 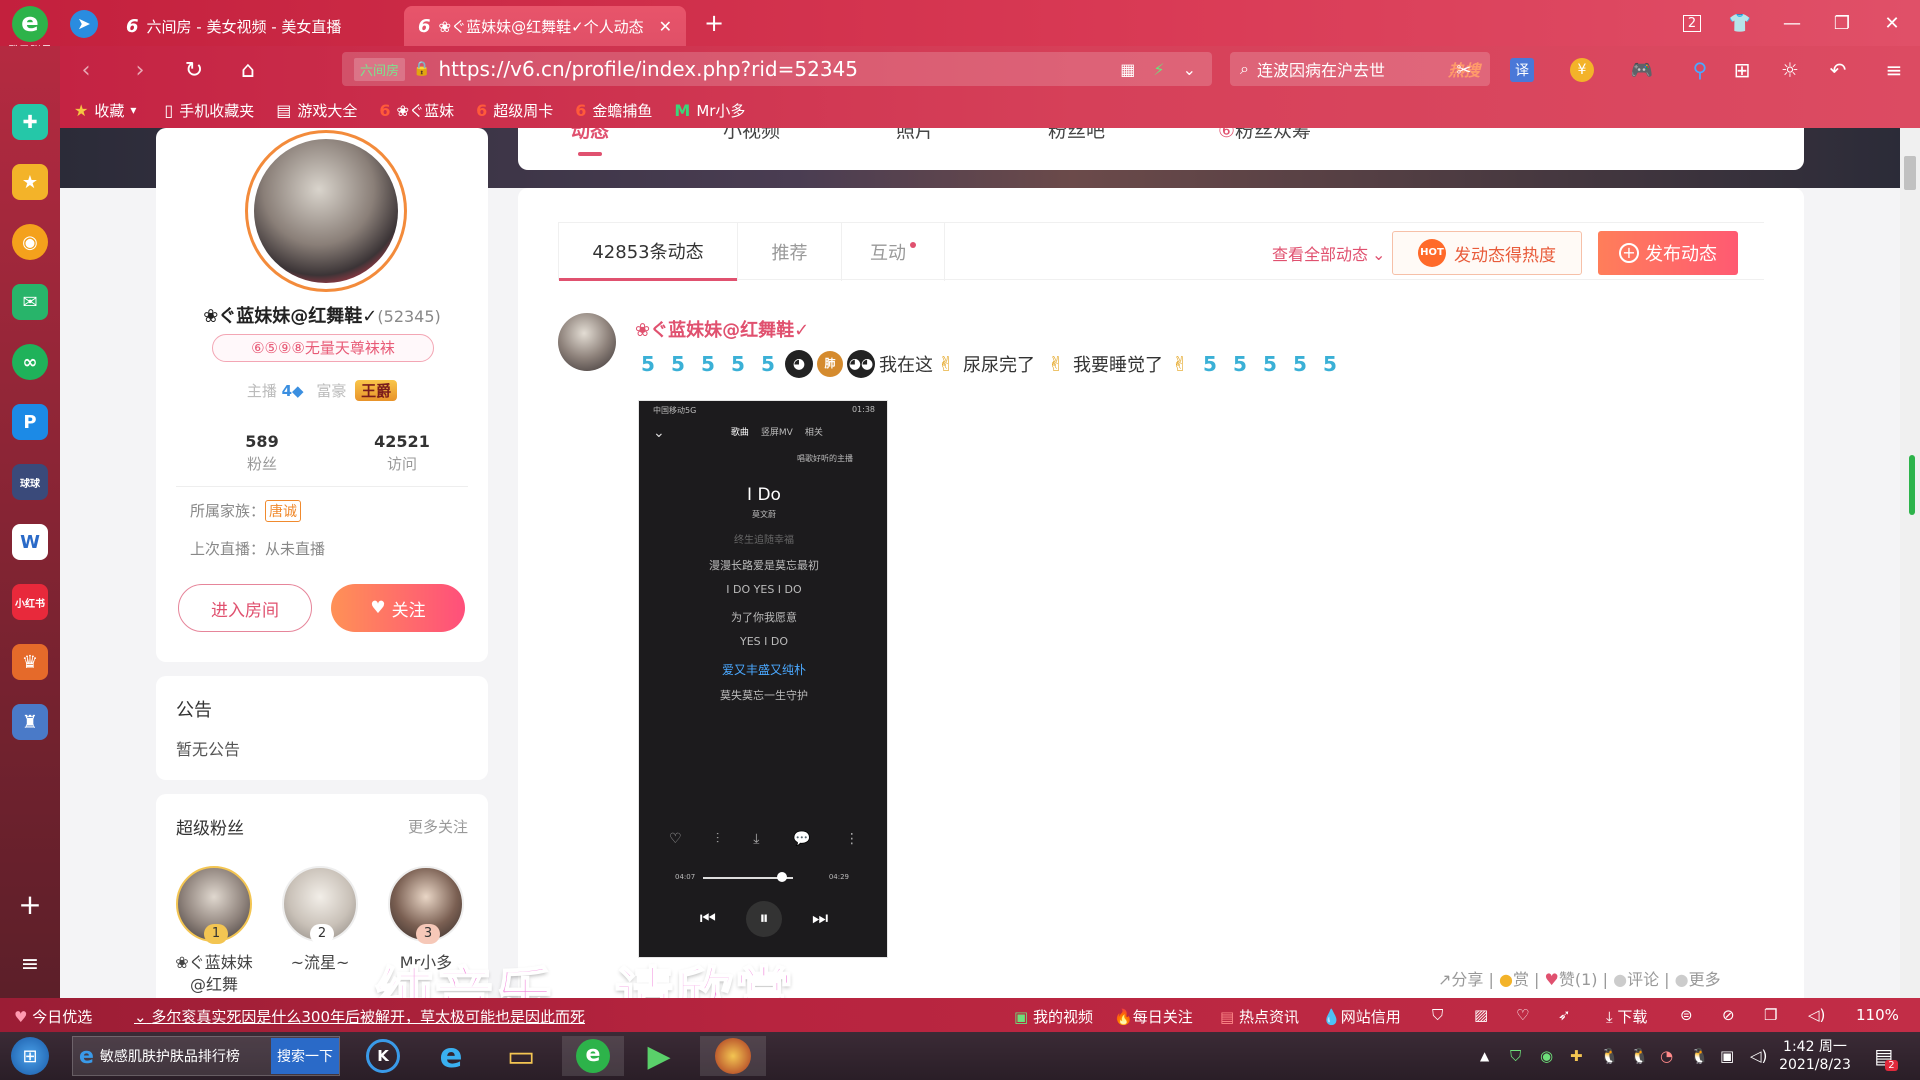 What do you see at coordinates (1639, 1056) in the screenshot?
I see `tray-qq2-icon: 🐧` at bounding box center [1639, 1056].